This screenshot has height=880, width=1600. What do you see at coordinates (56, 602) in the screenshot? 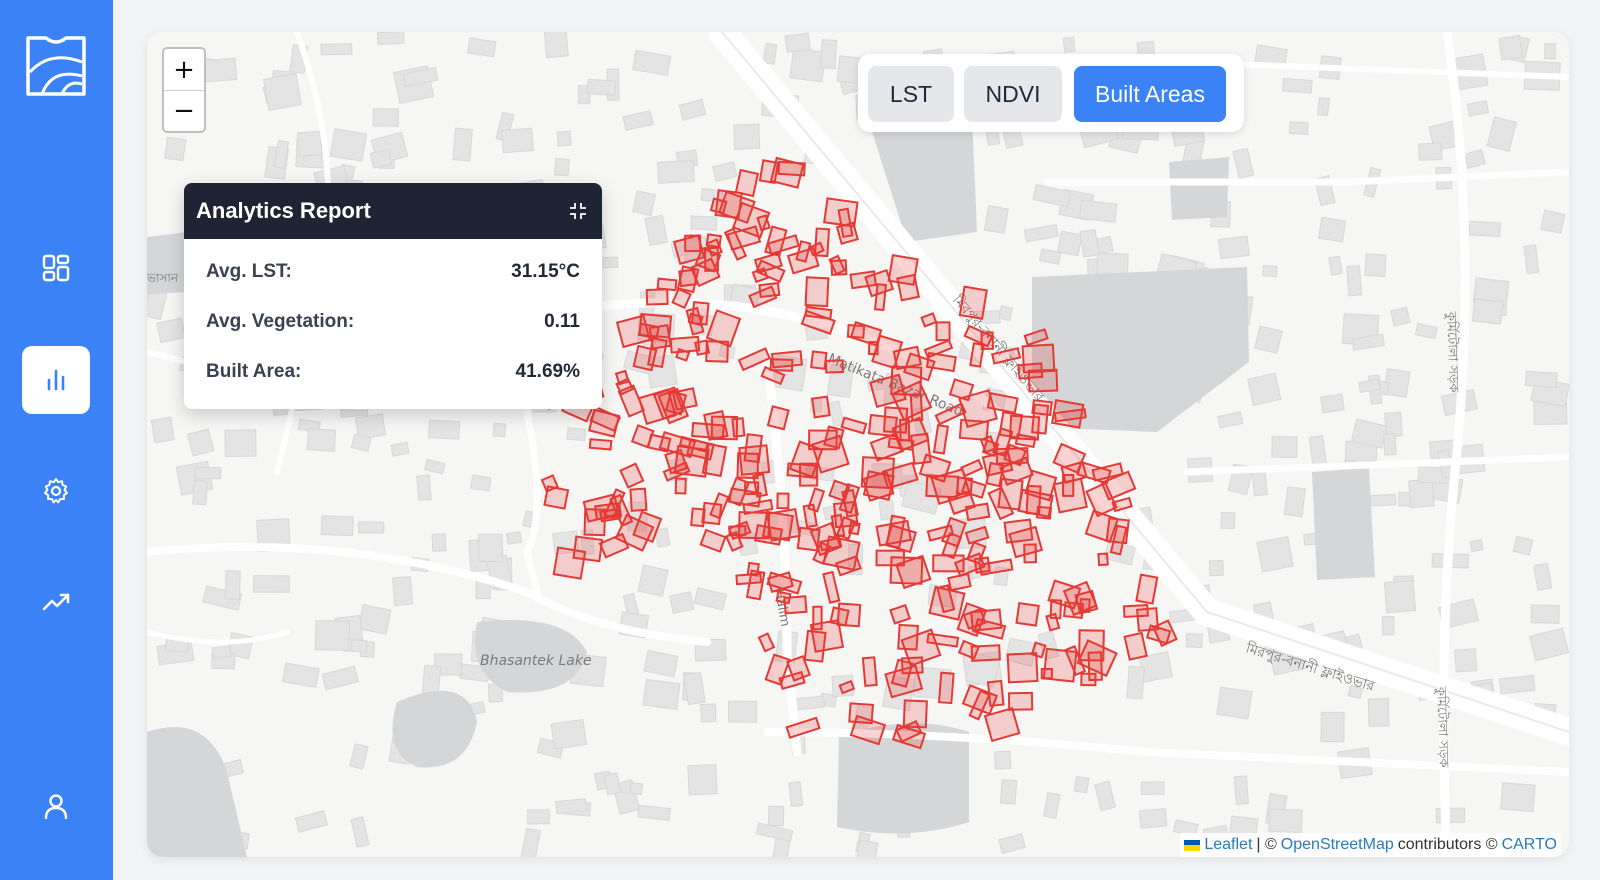
I see `nav-trends` at bounding box center [56, 602].